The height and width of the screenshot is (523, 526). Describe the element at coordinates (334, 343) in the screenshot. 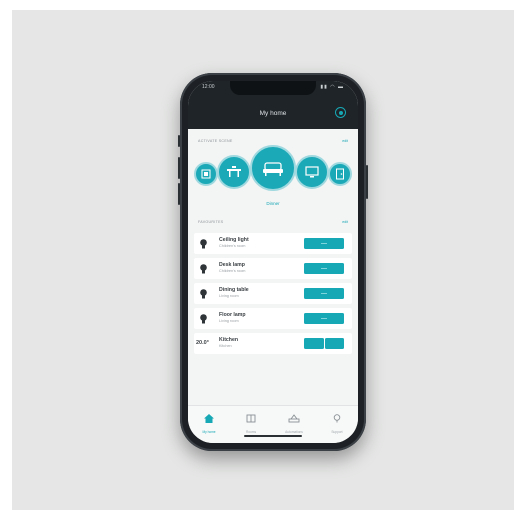

I see `temperature-up-button` at that location.